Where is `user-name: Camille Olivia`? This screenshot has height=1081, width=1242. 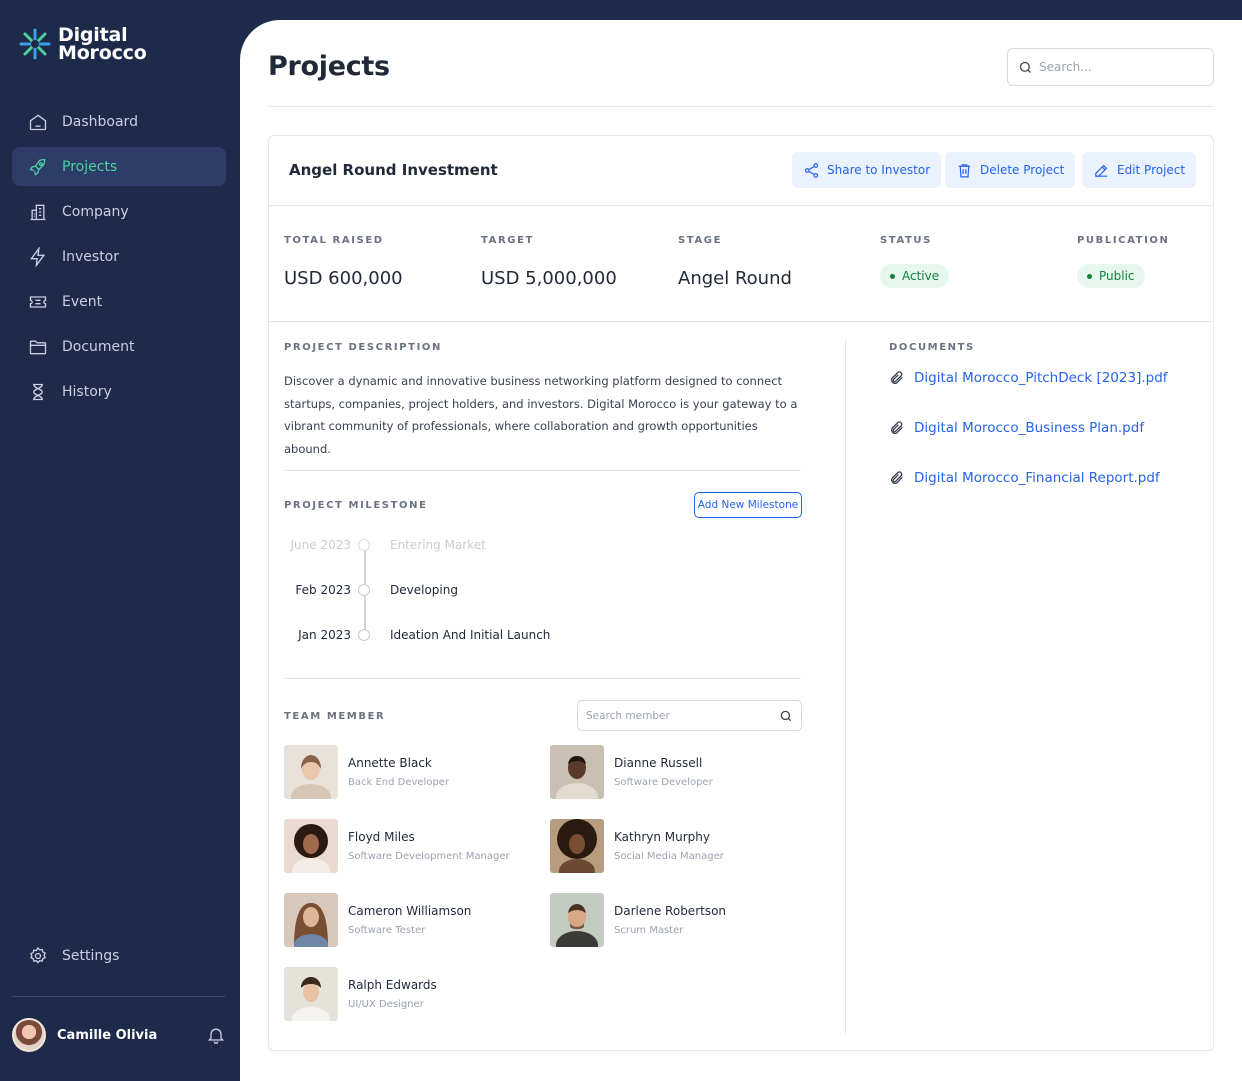 user-name: Camille Olivia is located at coordinates (107, 1035).